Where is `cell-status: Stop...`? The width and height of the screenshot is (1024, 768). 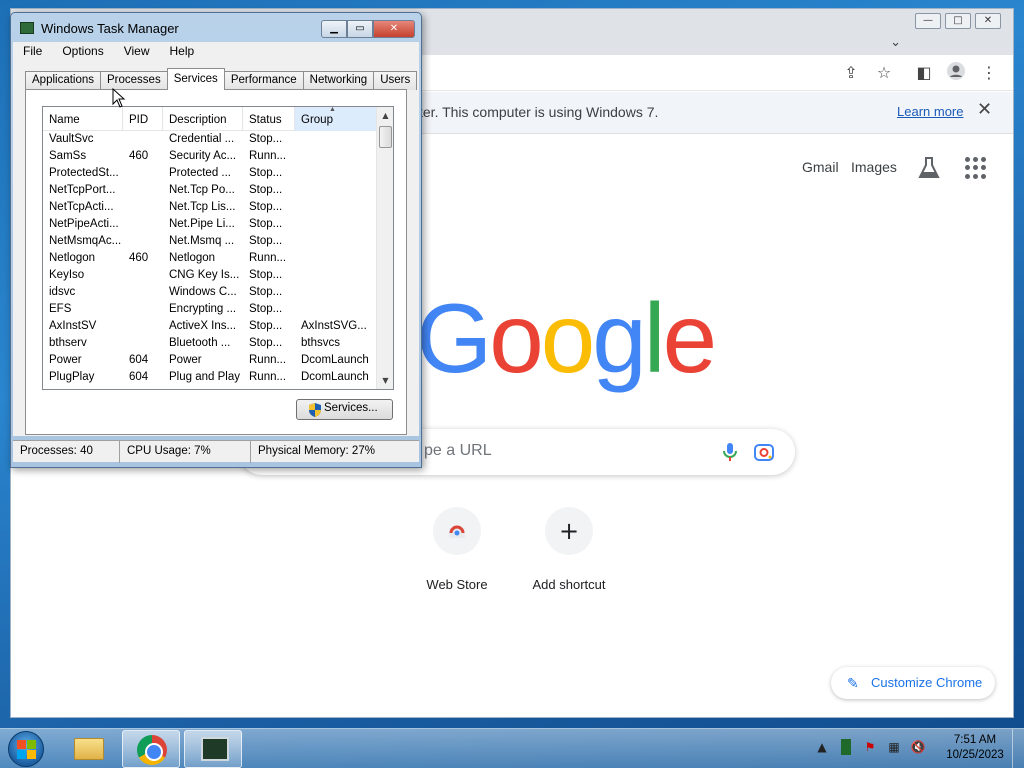 cell-status: Stop... is located at coordinates (266, 224).